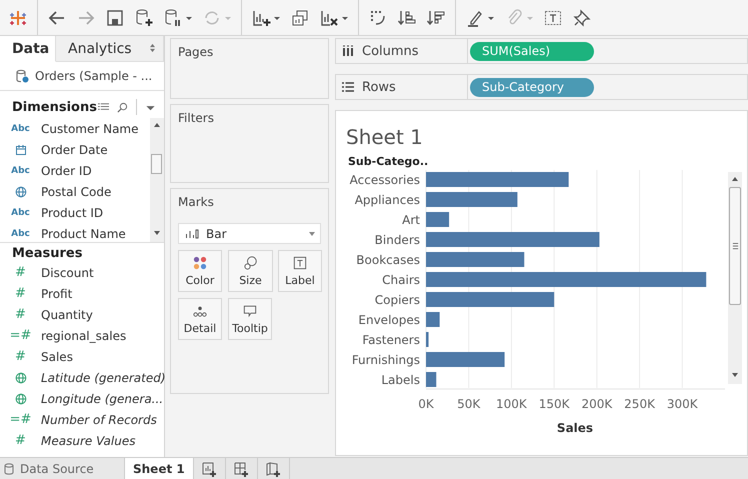 Image resolution: width=748 pixels, height=479 pixels. I want to click on measure-field: Discount, so click(67, 273).